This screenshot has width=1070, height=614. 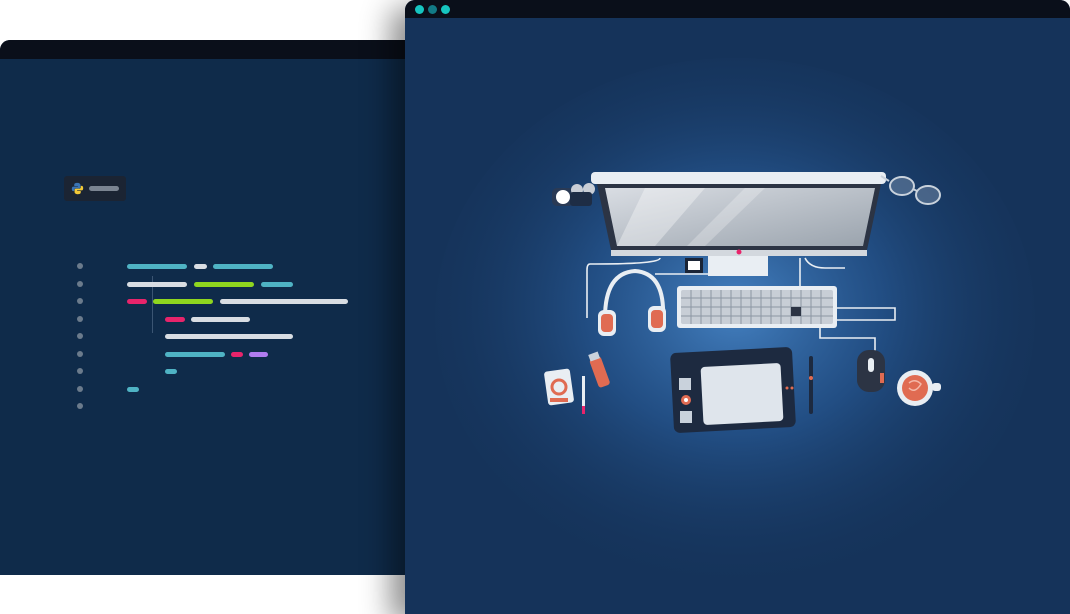 I want to click on stylus-icon, so click(x=811, y=385).